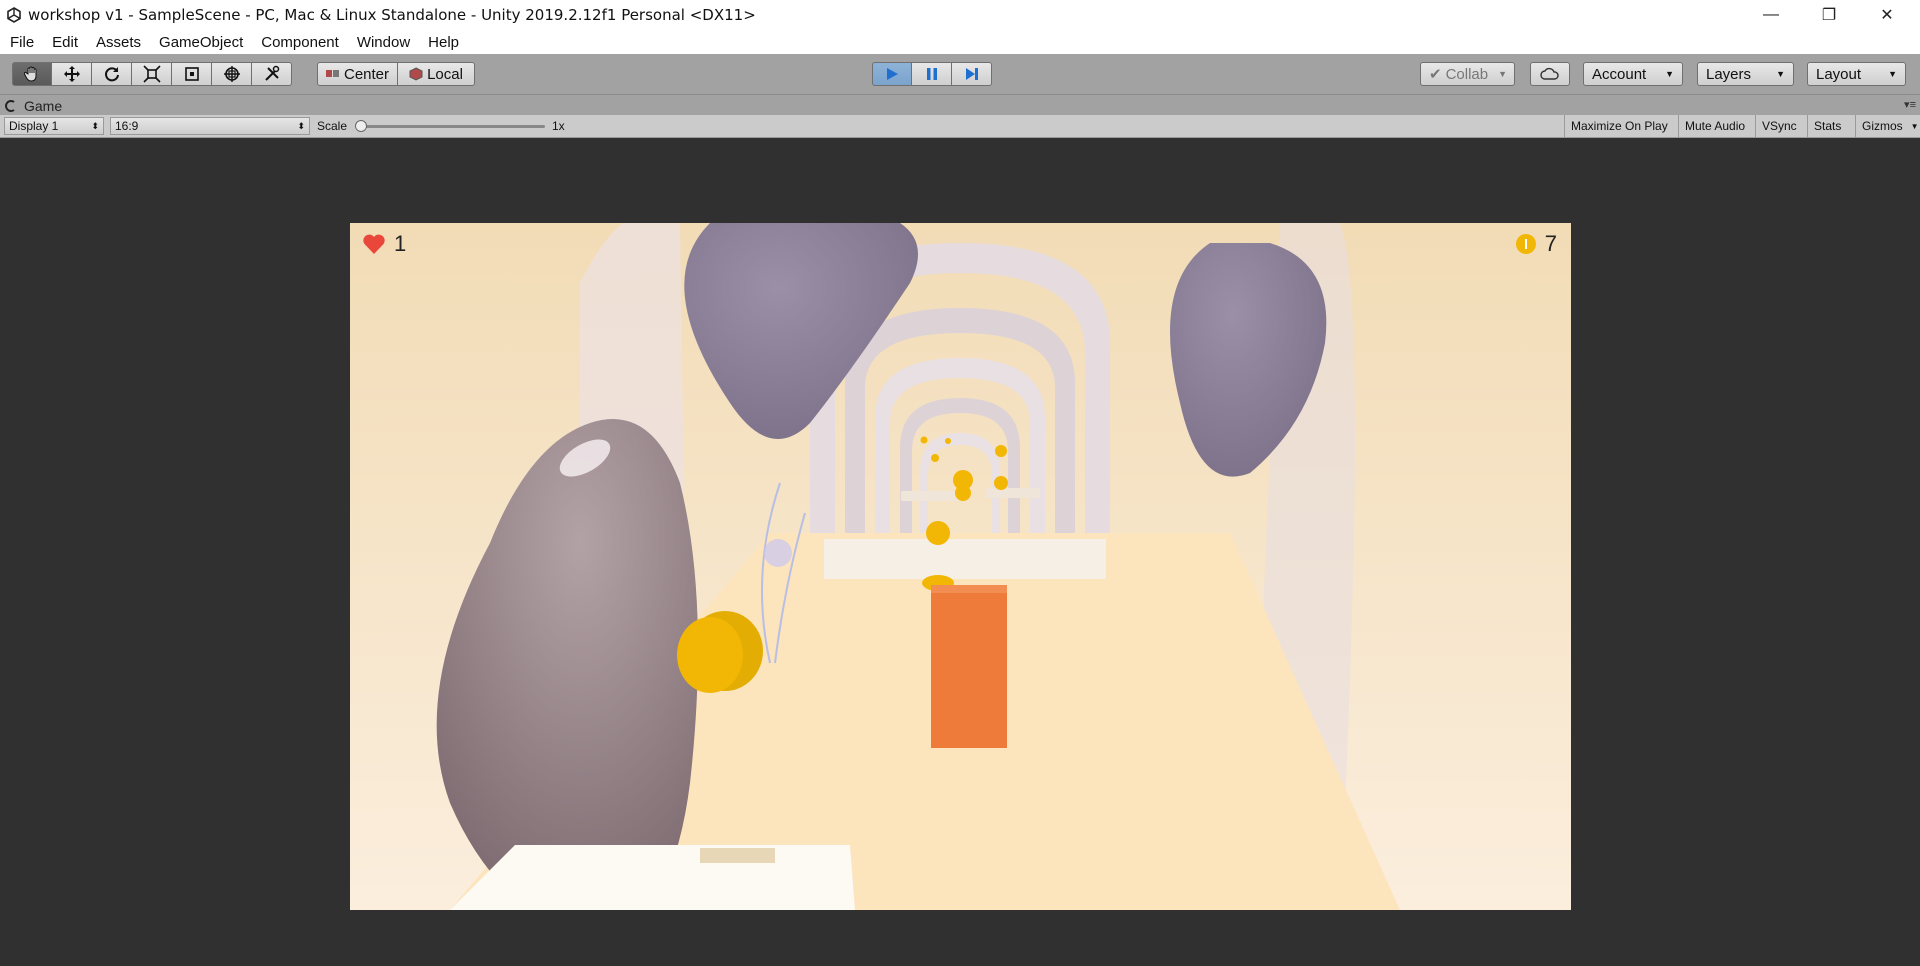 This screenshot has height=966, width=1920. I want to click on tools-icon, so click(271, 73).